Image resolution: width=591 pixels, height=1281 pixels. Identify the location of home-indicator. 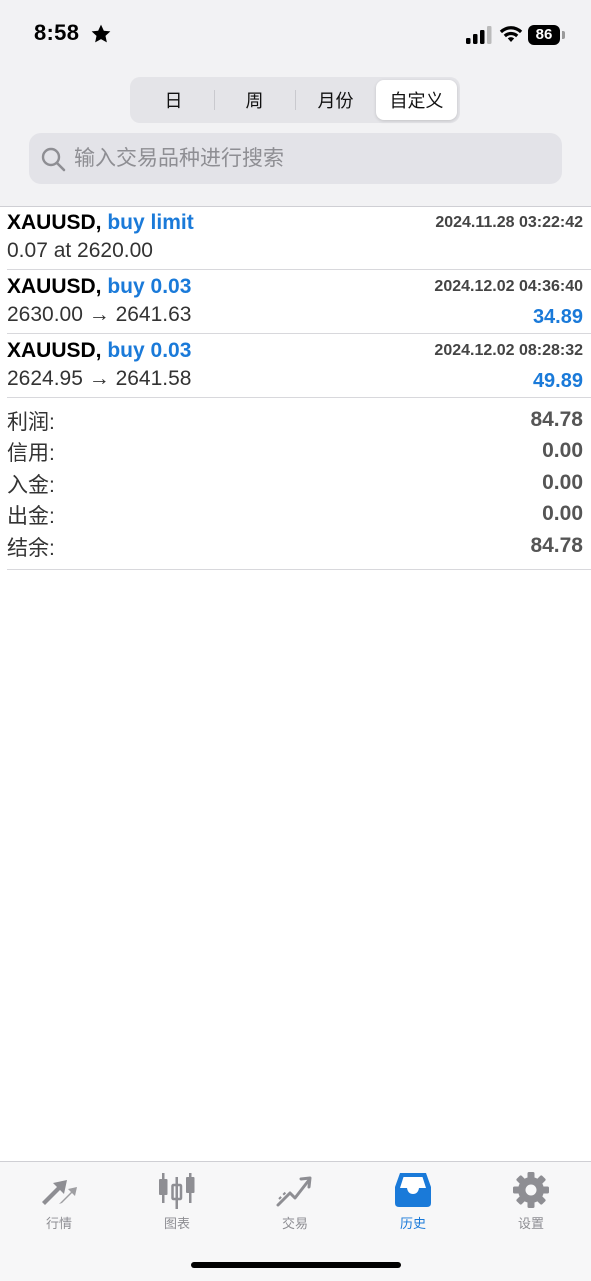
(296, 1265).